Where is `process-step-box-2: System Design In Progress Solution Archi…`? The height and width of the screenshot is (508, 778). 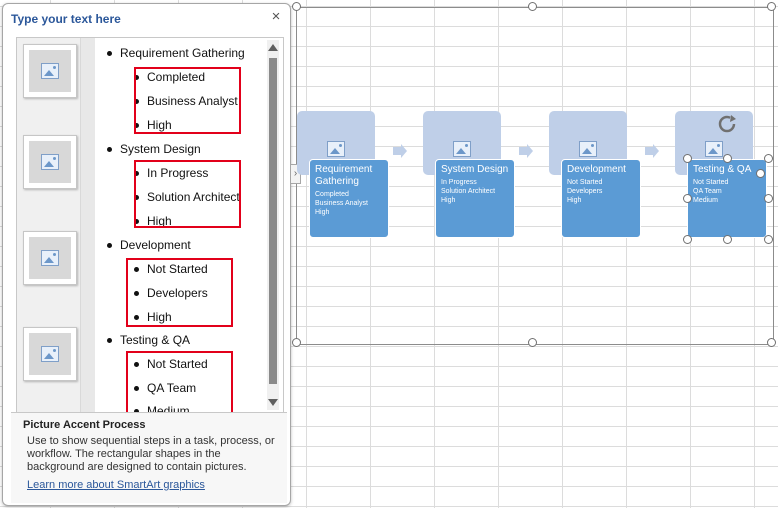 process-step-box-2: System Design In Progress Solution Archi… is located at coordinates (475, 198).